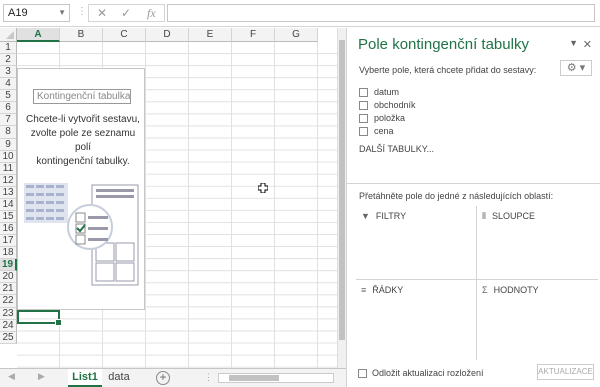 The width and height of the screenshot is (600, 387). Describe the element at coordinates (167, 35) in the screenshot. I see `column-header-d: D` at that location.